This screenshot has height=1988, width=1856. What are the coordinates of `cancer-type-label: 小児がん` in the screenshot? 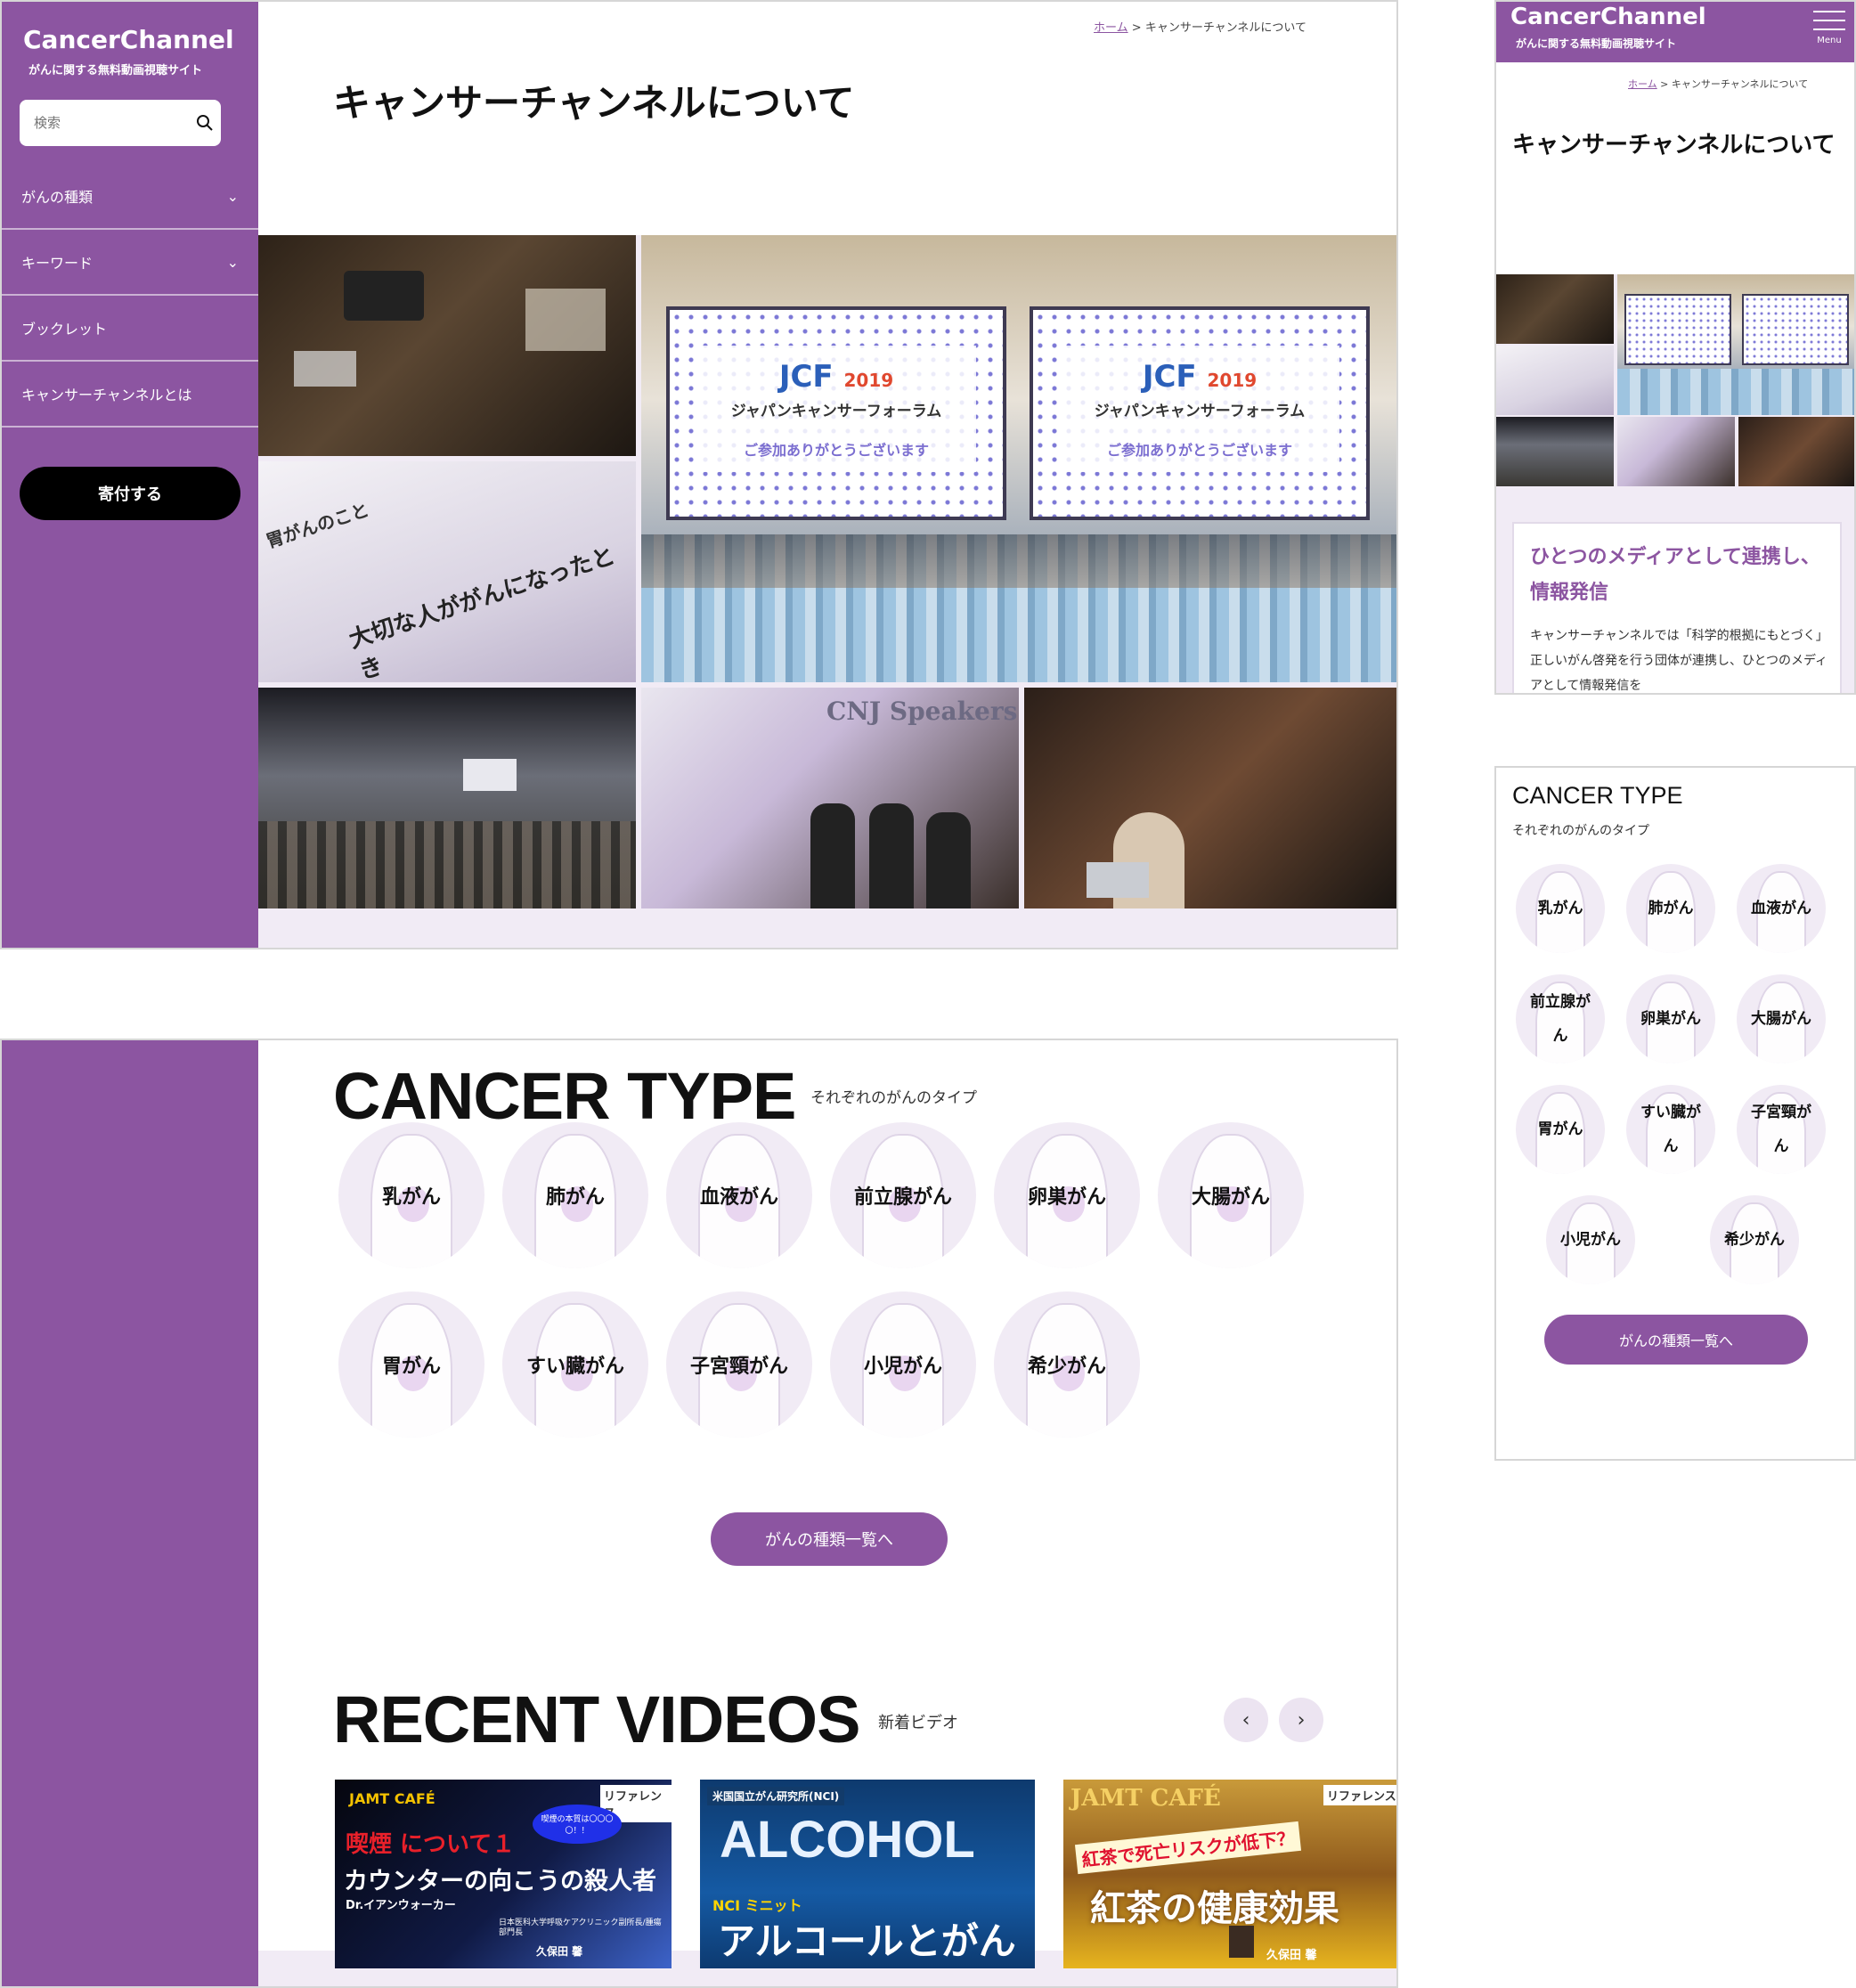 It's located at (902, 1367).